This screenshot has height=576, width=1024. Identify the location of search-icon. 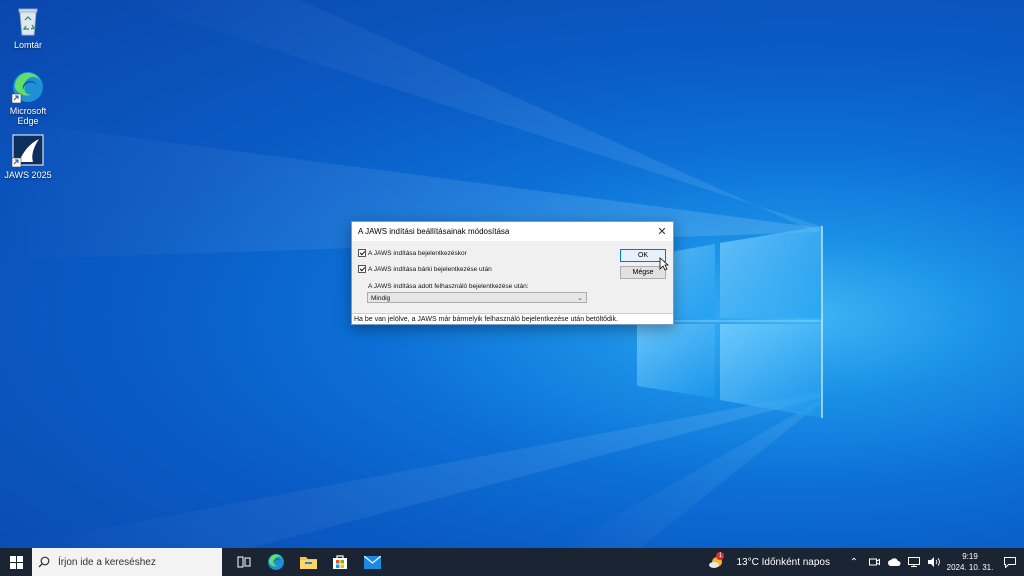
(44, 562).